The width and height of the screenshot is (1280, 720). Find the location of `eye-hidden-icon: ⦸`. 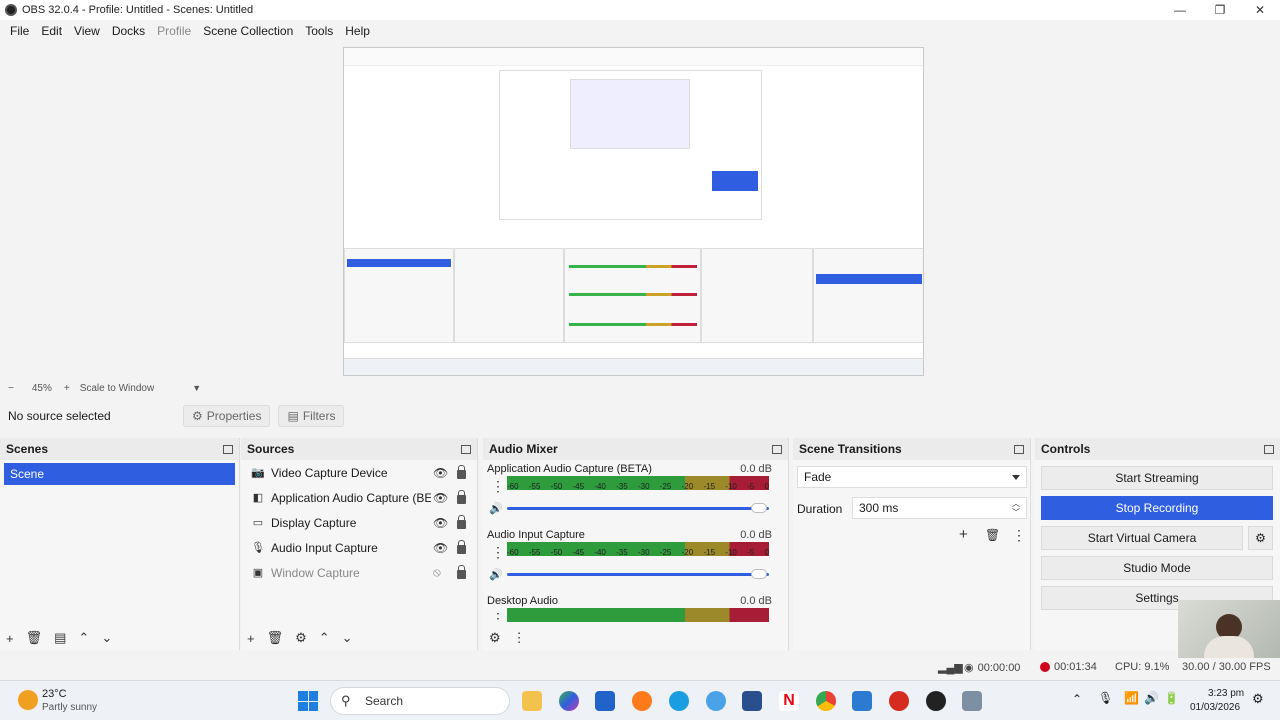

eye-hidden-icon: ⦸ is located at coordinates (437, 572).